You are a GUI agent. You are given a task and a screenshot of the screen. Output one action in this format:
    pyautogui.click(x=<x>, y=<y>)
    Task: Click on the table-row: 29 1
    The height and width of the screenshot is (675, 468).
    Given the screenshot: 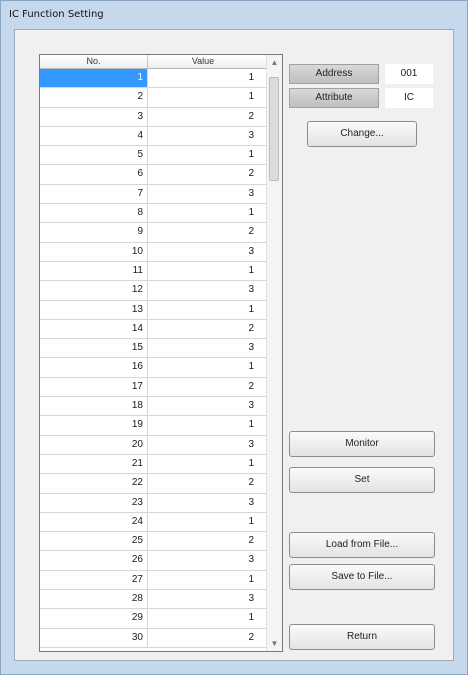 What is the action you would take?
    pyautogui.click(x=153, y=619)
    